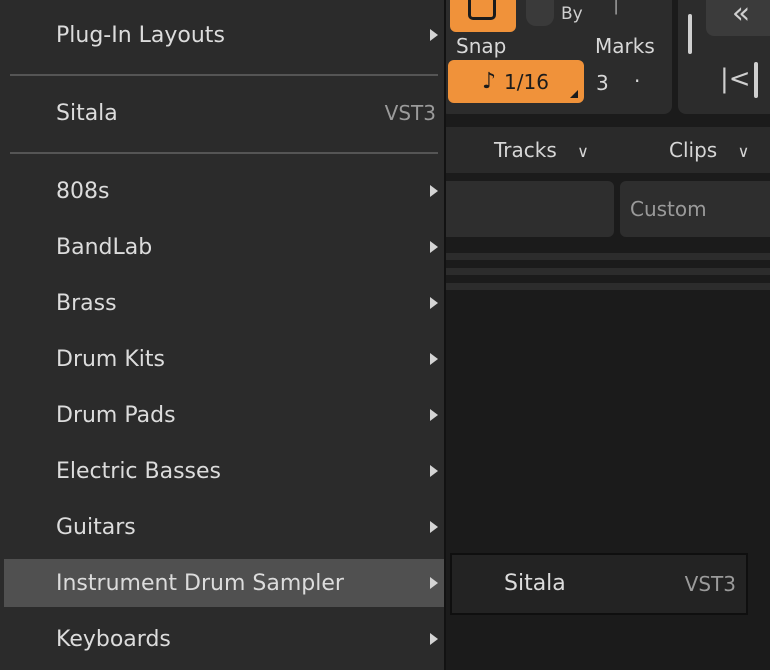 This screenshot has width=770, height=670. I want to click on rewind-button: «, so click(738, 18).